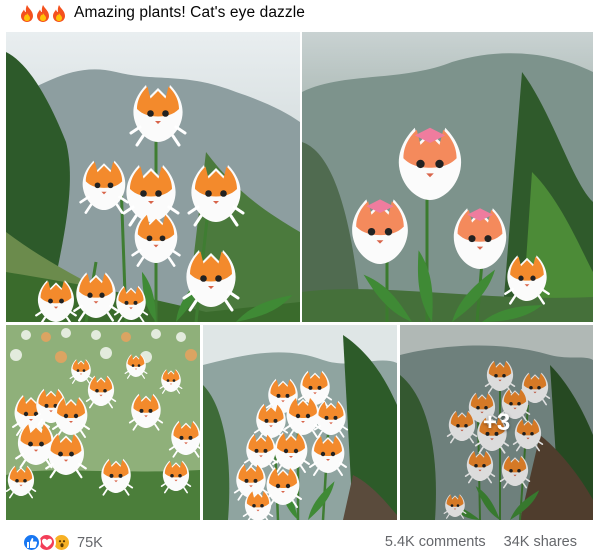  Describe the element at coordinates (190, 12) in the screenshot. I see `post-title: Amazing plants! Cat's eye dazzle` at that location.